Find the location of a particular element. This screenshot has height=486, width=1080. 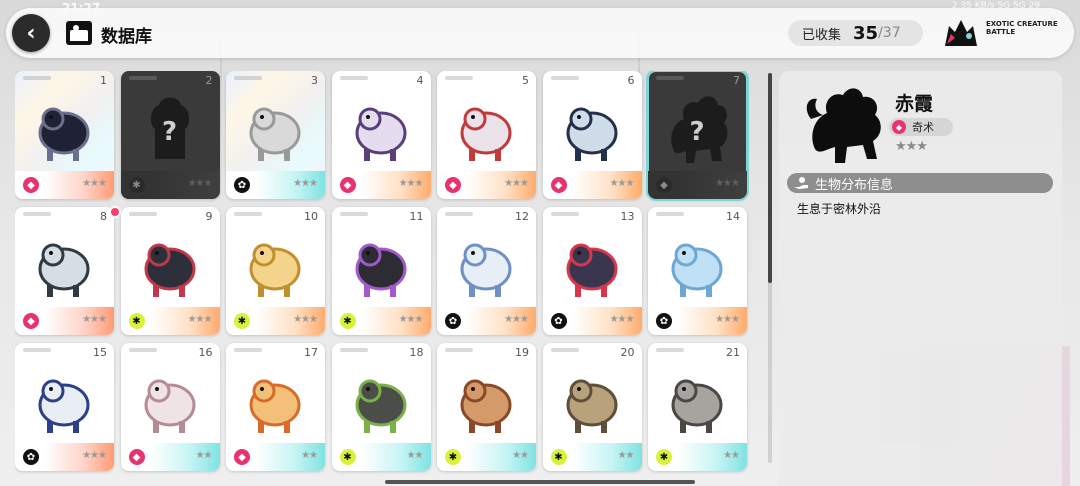

card-number: 20 is located at coordinates (627, 352).